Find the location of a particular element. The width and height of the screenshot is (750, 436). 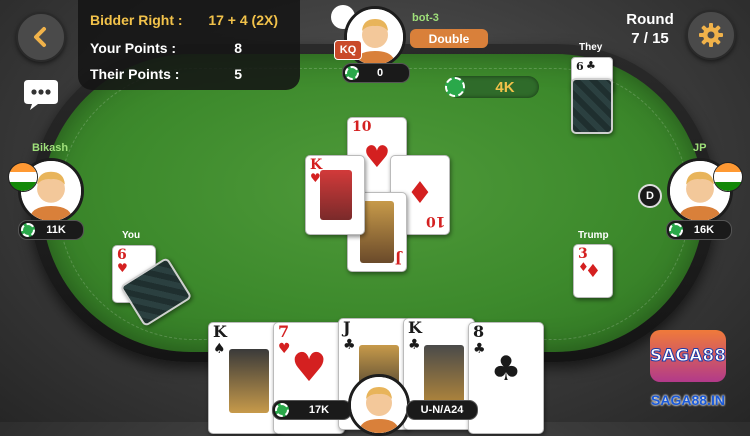

trump-card-center-suit: ♦ is located at coordinates (593, 271).